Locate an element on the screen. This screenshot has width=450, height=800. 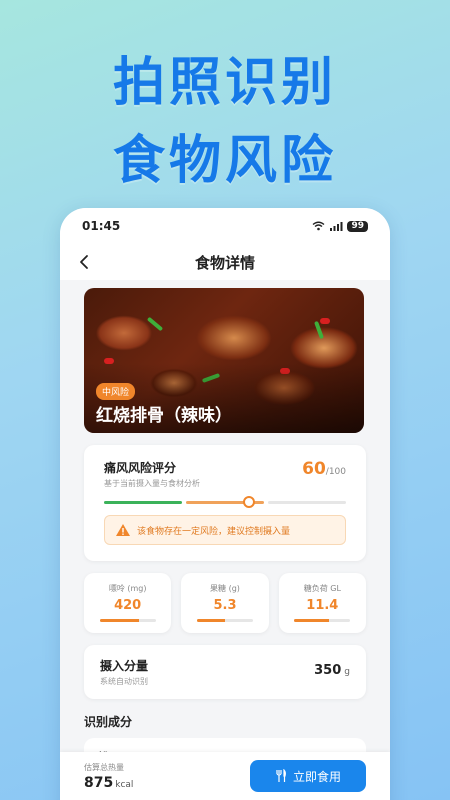
calorie-summary: 估算总热量 875 kcal is located at coordinates (108, 776).